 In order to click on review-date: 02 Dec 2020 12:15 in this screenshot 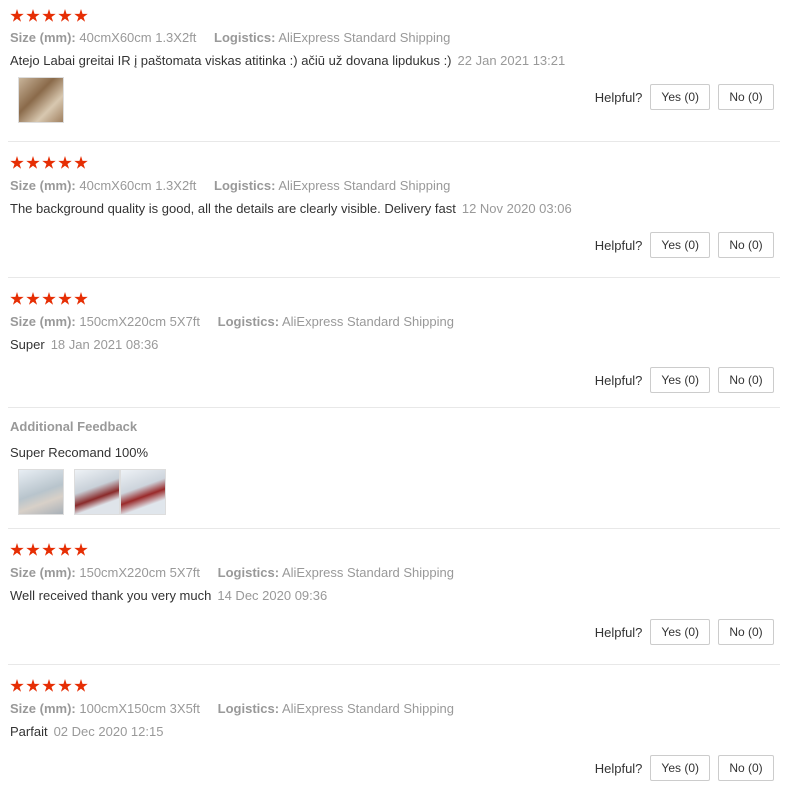, I will do `click(108, 731)`.